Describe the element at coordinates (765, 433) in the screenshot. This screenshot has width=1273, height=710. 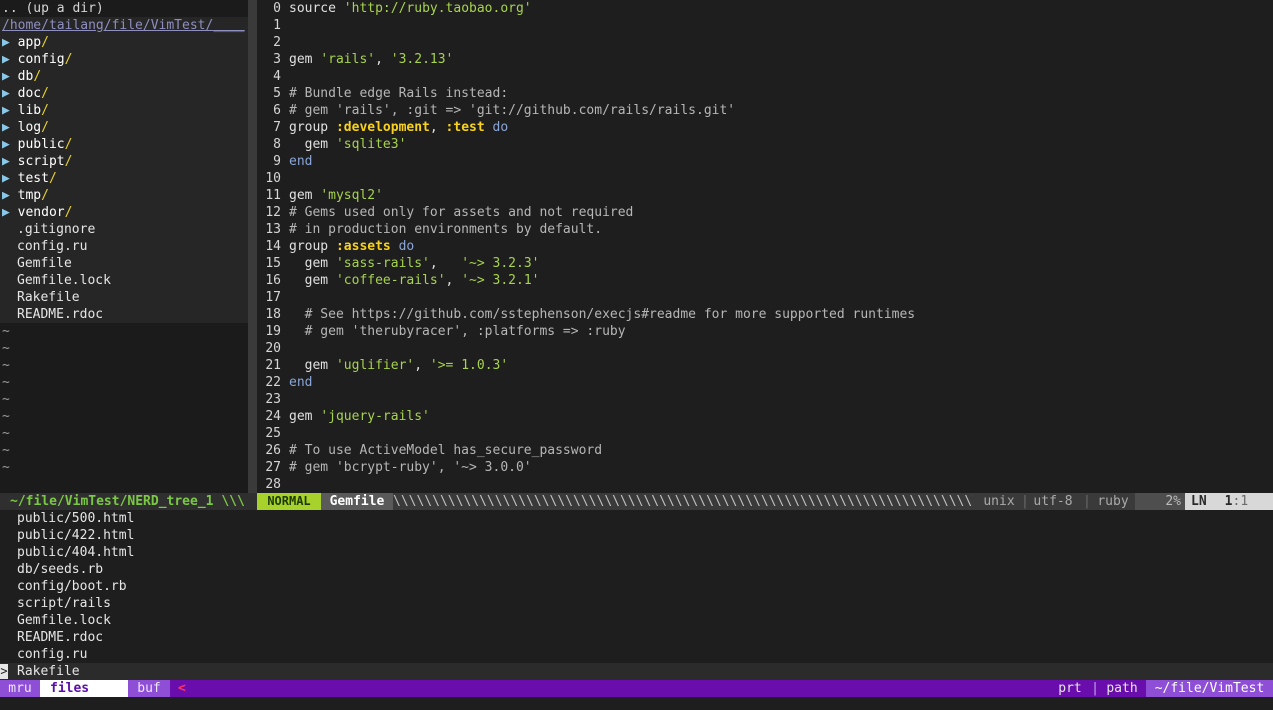
I see `code-line: 25` at that location.